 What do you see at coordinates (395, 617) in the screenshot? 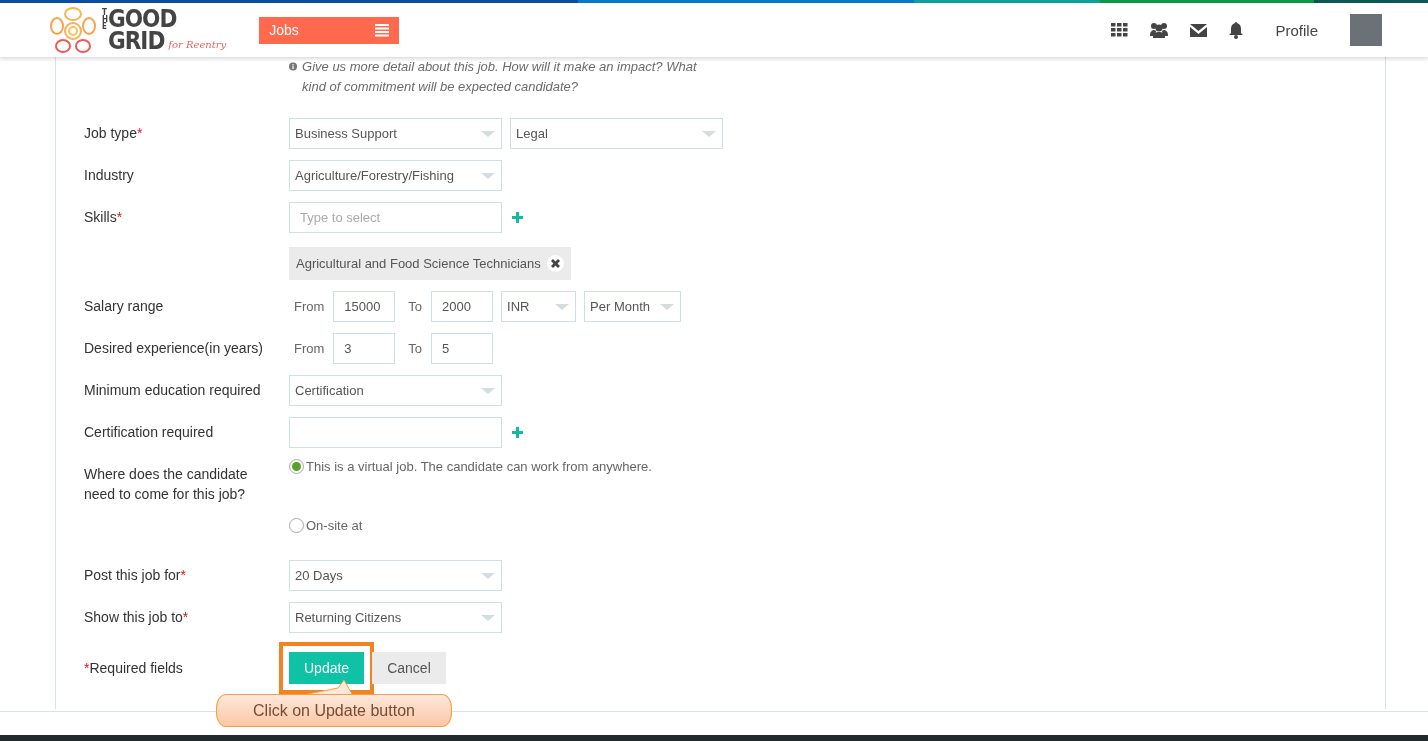
I see `dropdown: Returning Citizens` at bounding box center [395, 617].